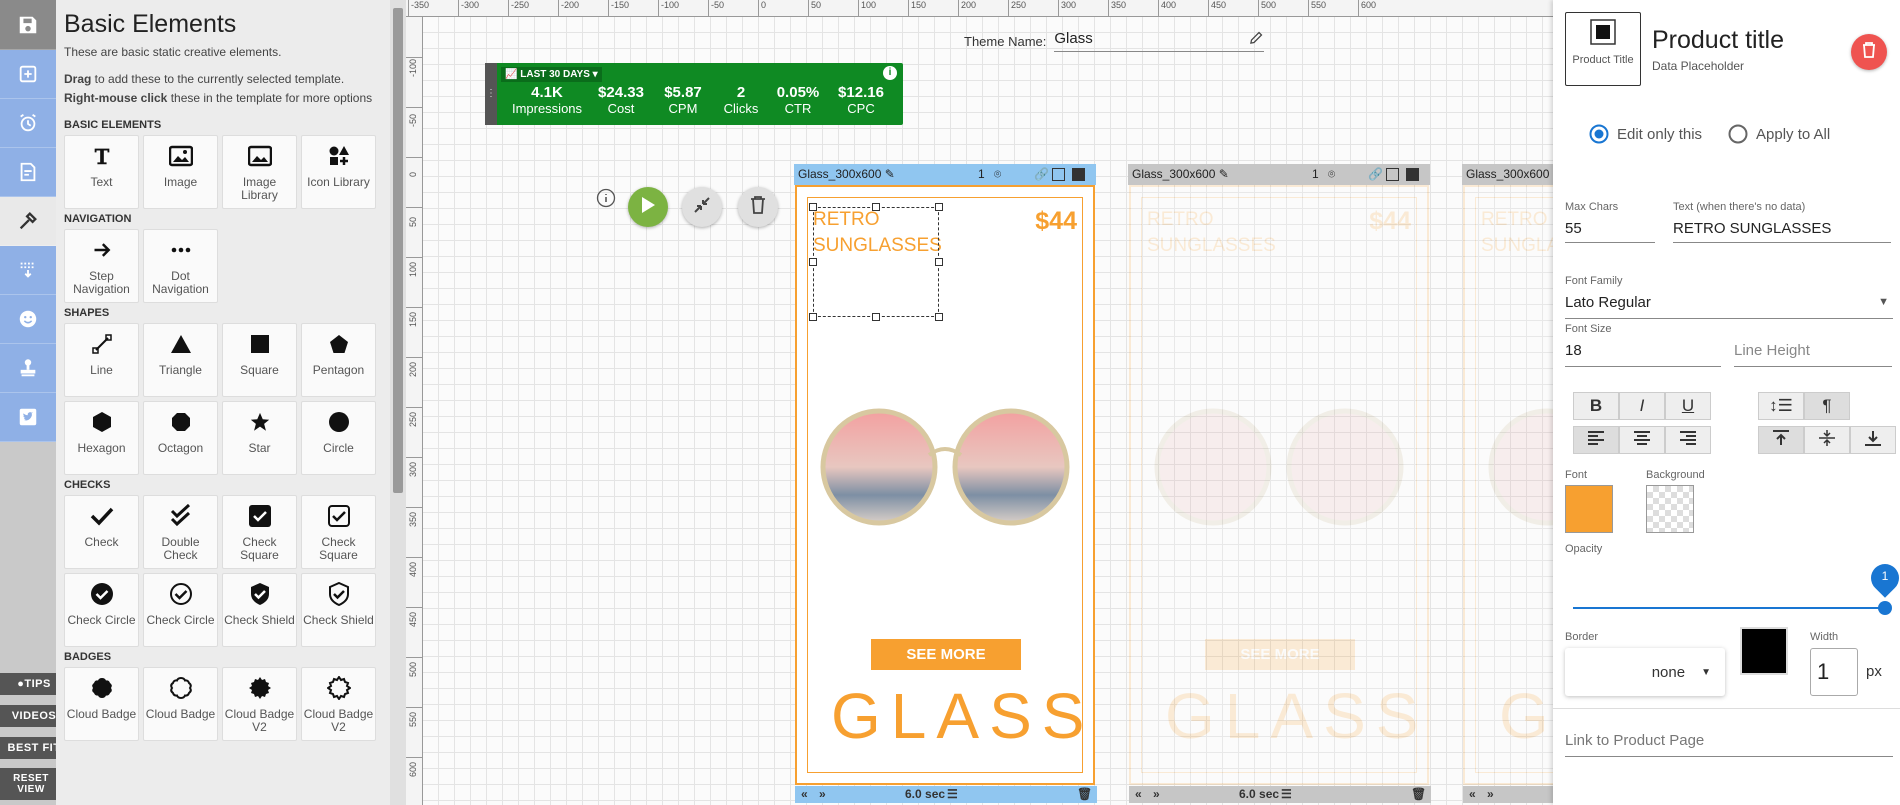 This screenshot has height=805, width=1900. I want to click on cloud-badge-outline-element: Cloud Badge, so click(180, 704).